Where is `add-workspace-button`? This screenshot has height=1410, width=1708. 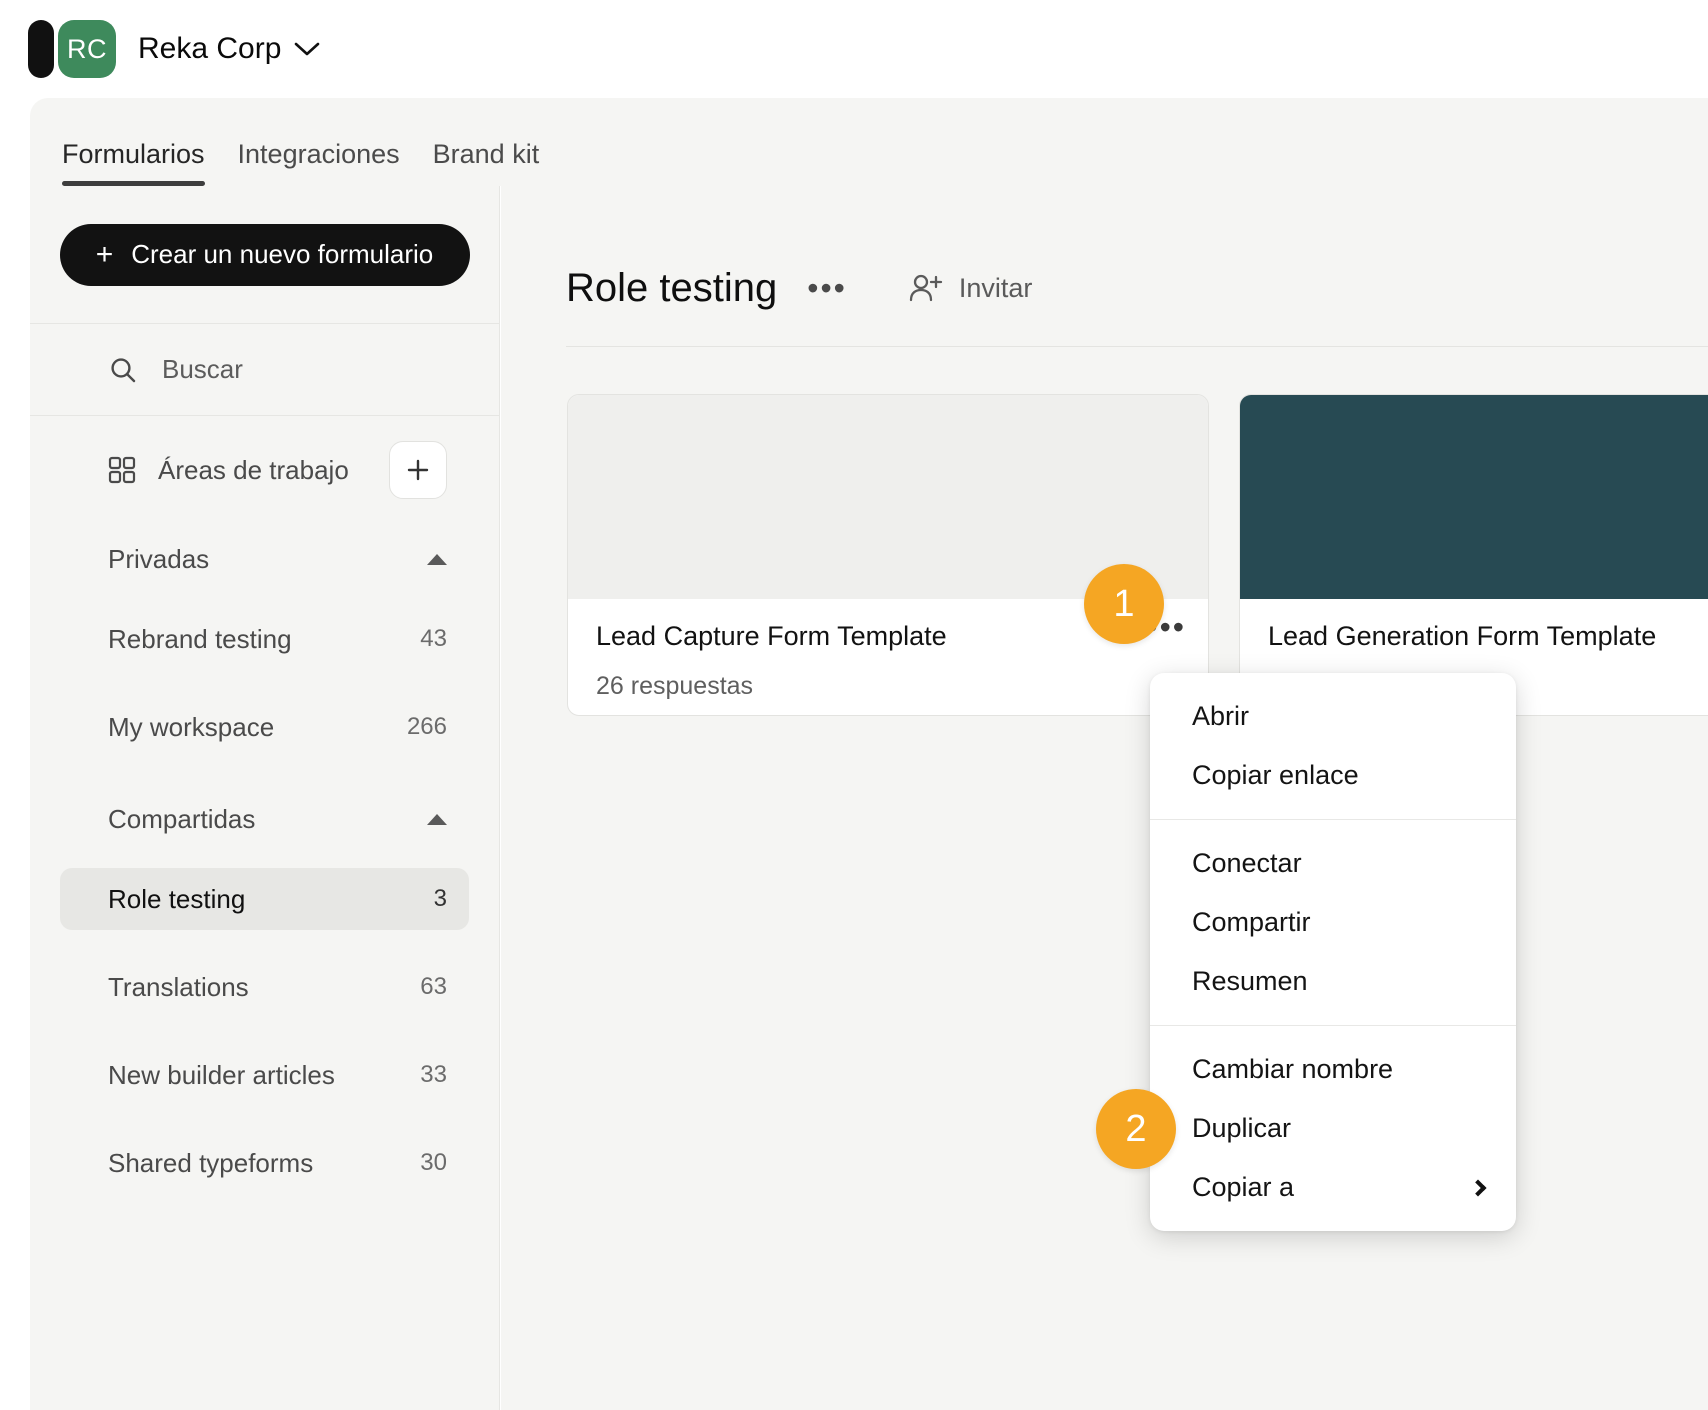
add-workspace-button is located at coordinates (418, 470).